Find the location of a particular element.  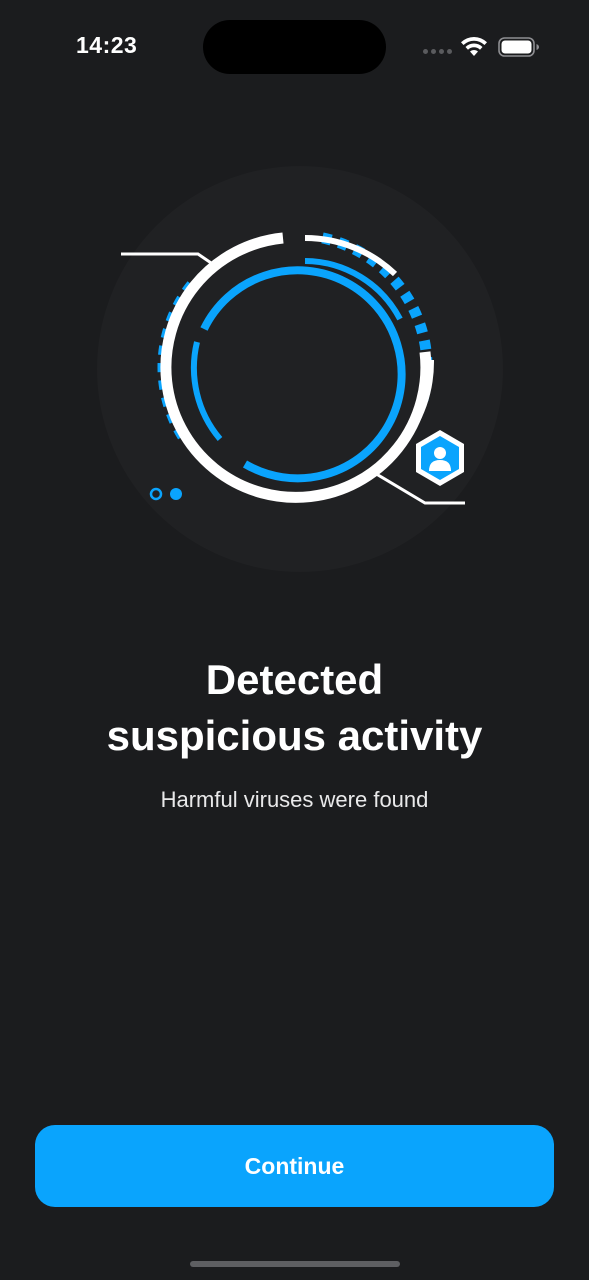

wifi-icon is located at coordinates (474, 46).